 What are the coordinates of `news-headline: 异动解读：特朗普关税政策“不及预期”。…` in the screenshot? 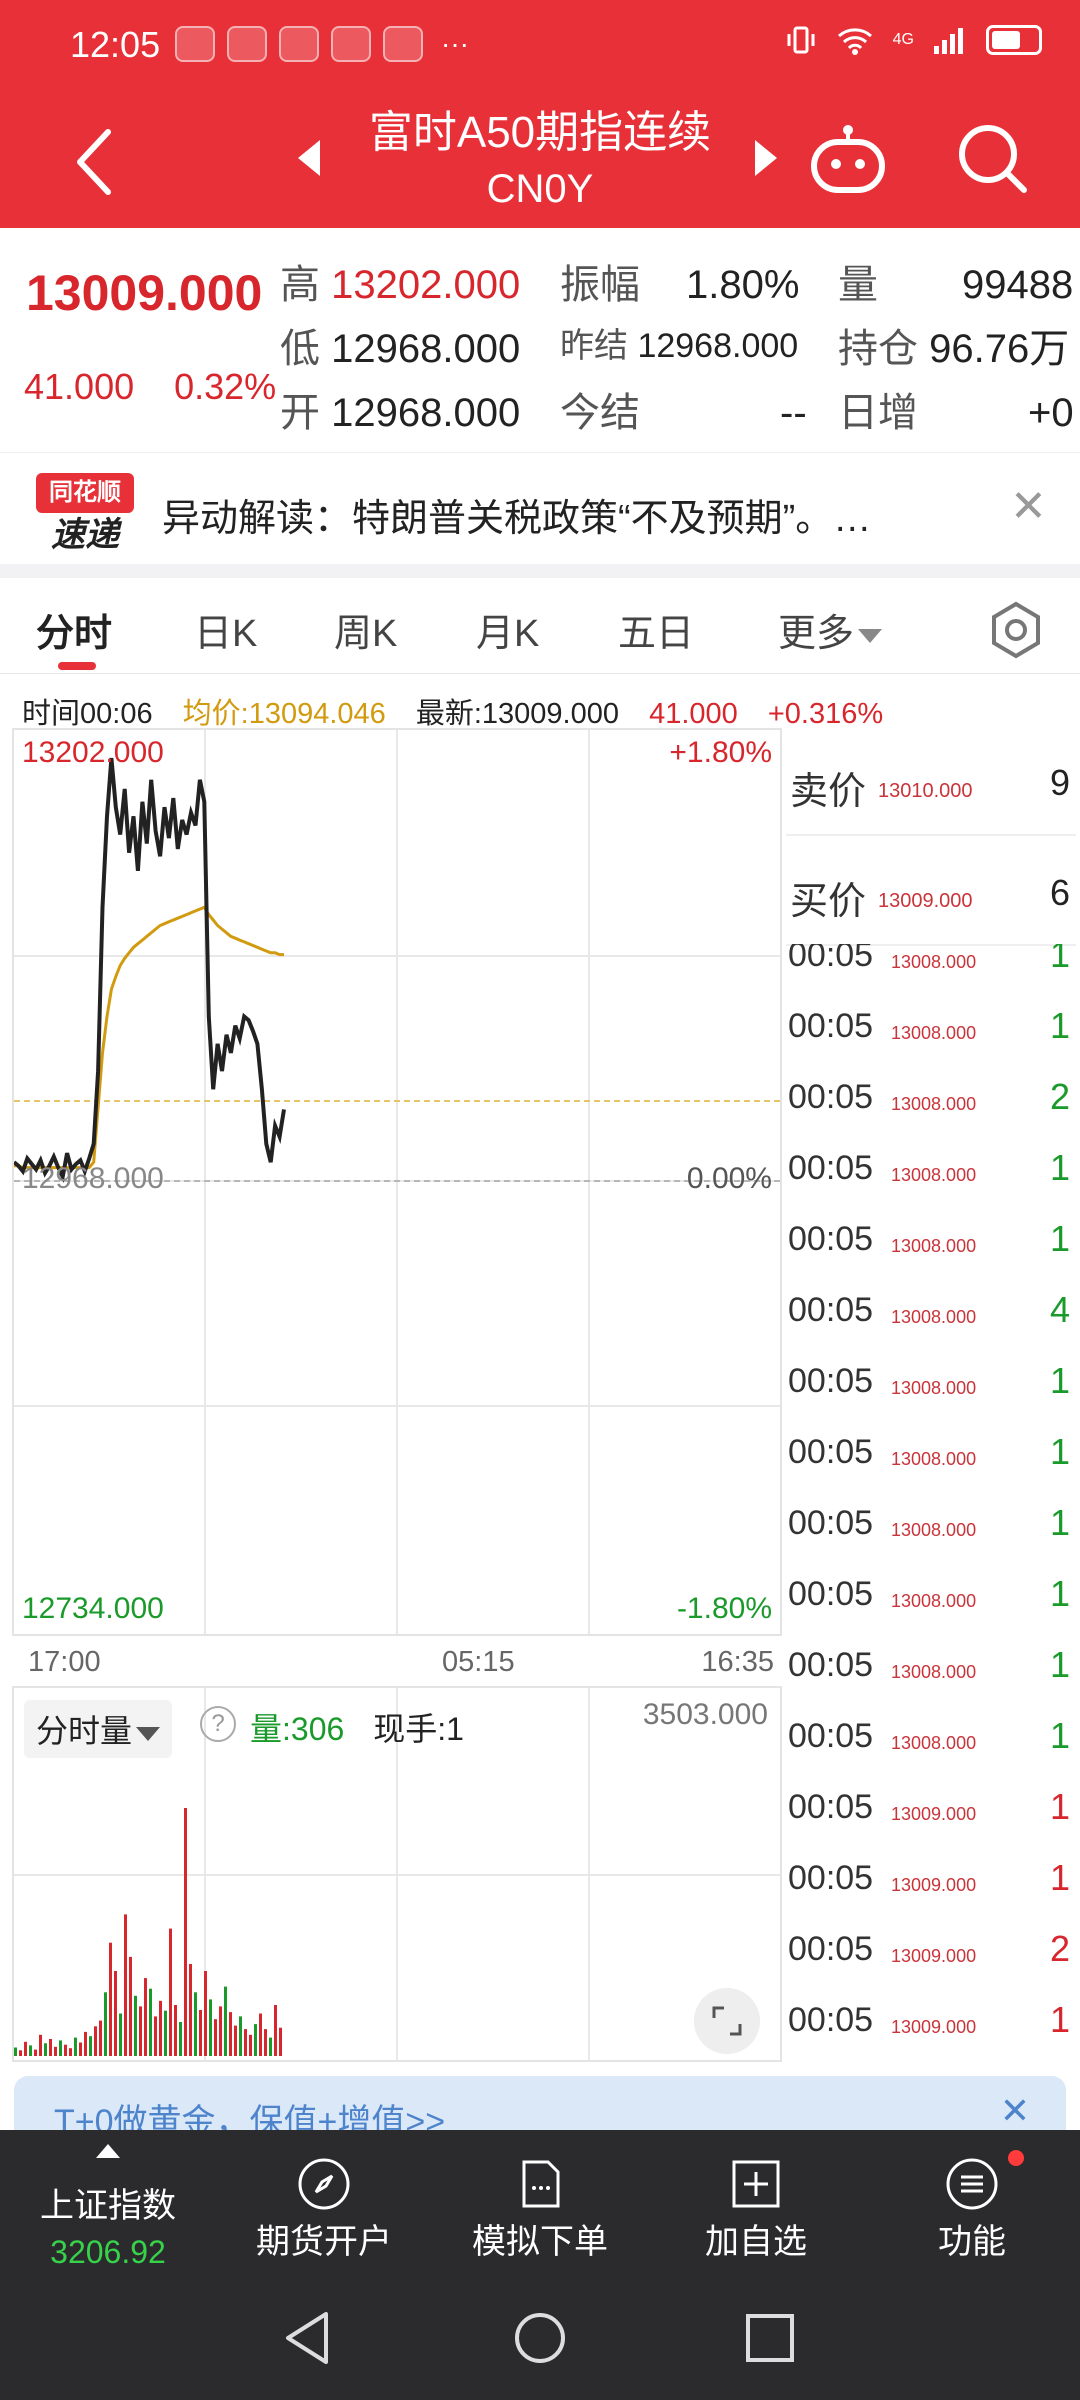 It's located at (516, 514).